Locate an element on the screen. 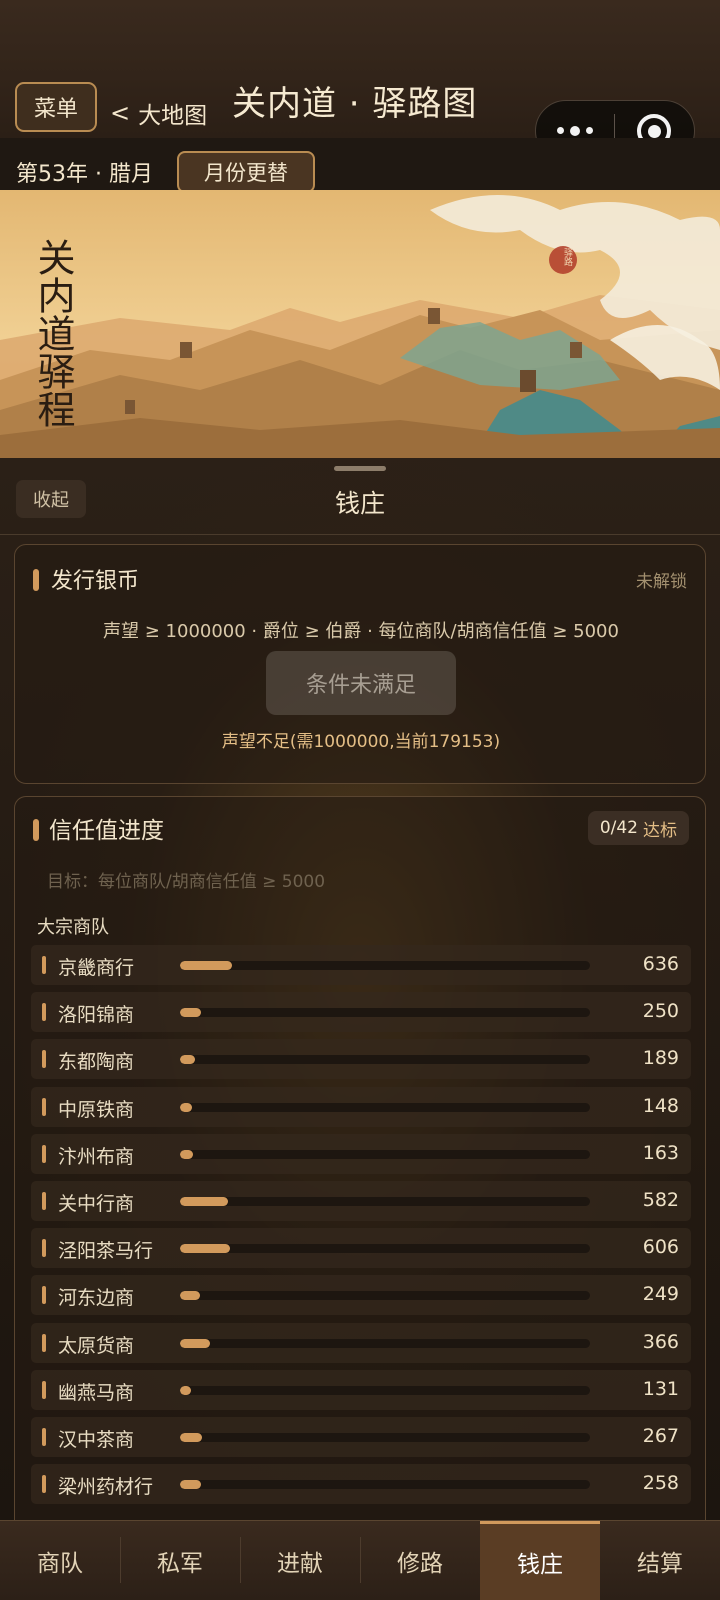 This screenshot has width=720, height=1600. advance-month-button: 月份更替 is located at coordinates (246, 172).